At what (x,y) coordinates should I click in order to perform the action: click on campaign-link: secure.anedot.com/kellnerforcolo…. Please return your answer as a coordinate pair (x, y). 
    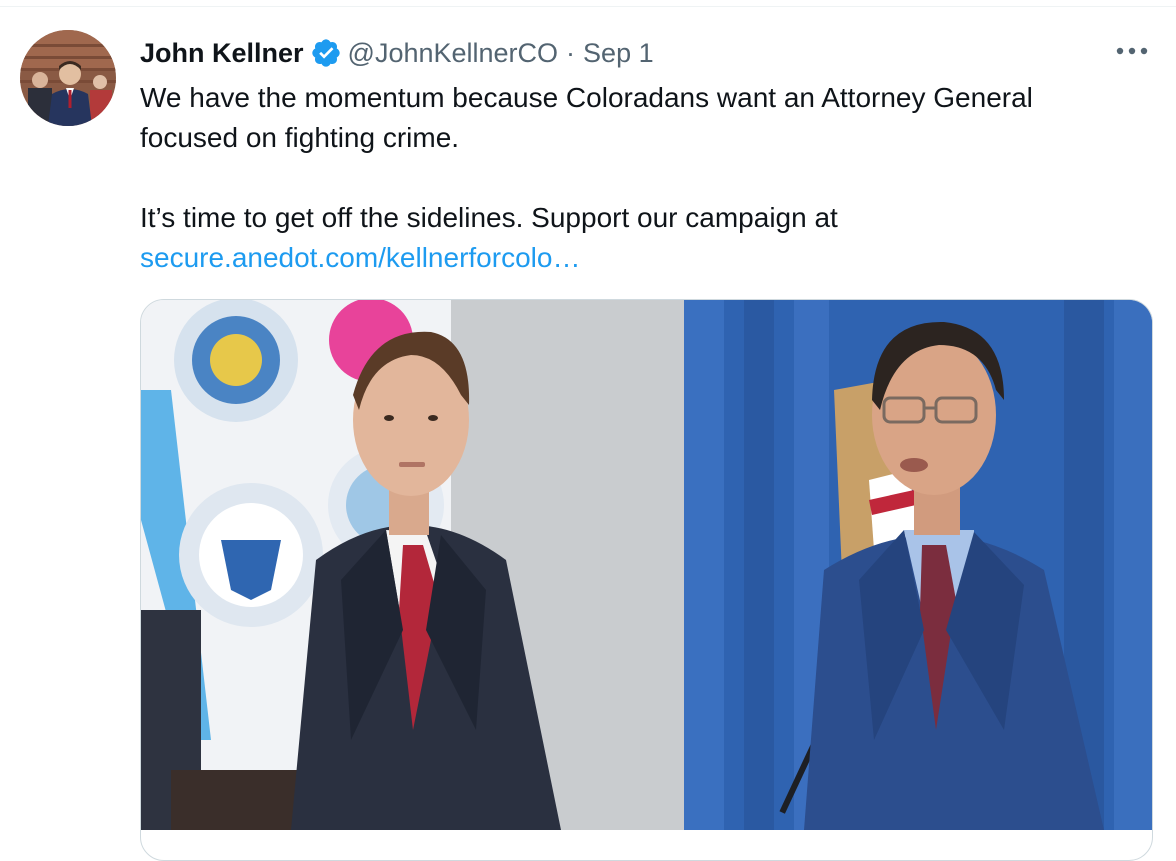
    Looking at the image, I should click on (640, 258).